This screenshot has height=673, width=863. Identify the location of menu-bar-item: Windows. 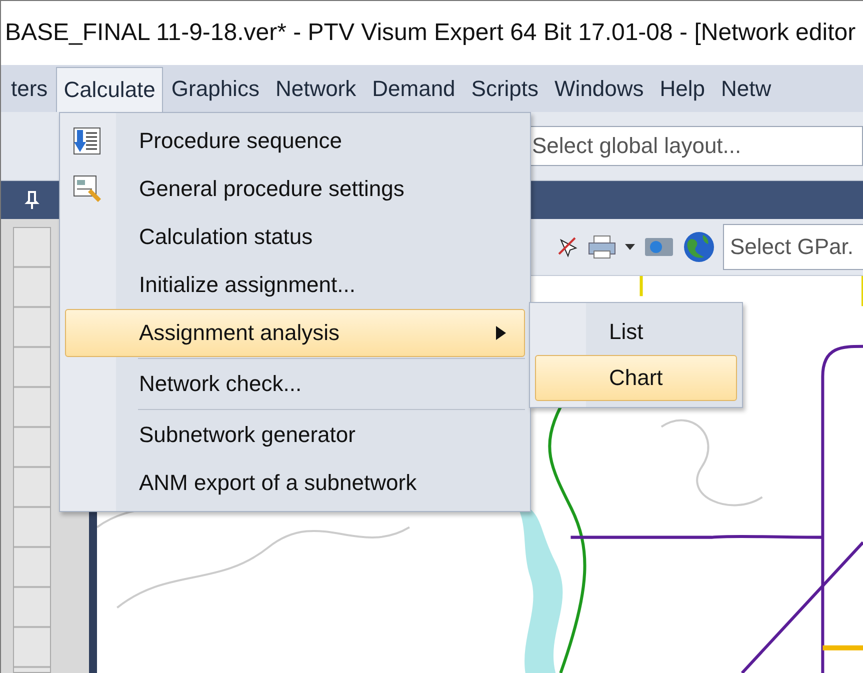
(599, 88).